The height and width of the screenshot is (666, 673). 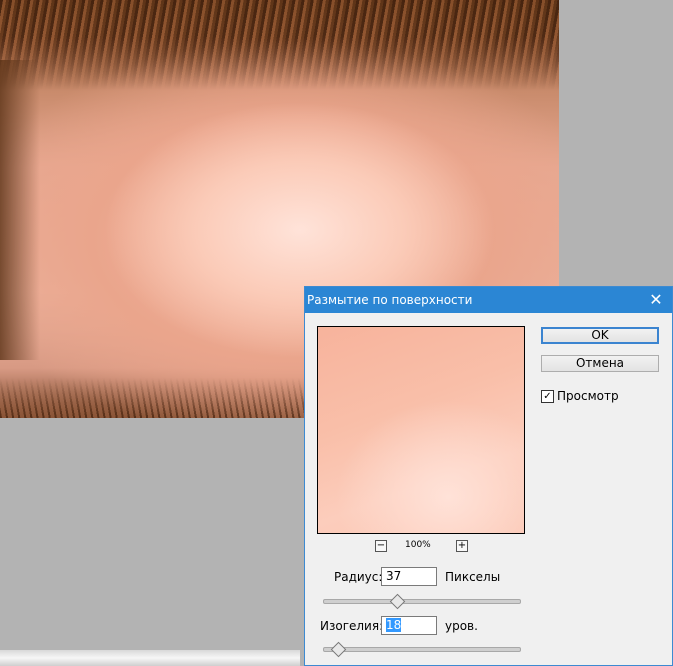 What do you see at coordinates (600, 363) in the screenshot?
I see `cancel-button: Отмена` at bounding box center [600, 363].